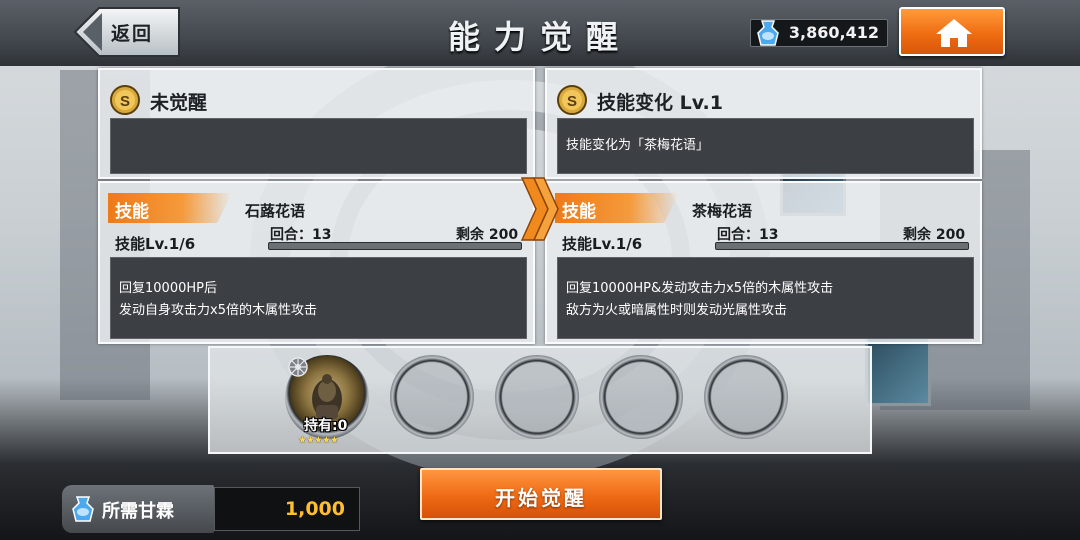 Image resolution: width=1080 pixels, height=540 pixels. What do you see at coordinates (722, 211) in the screenshot?
I see `right-skill-name: 茶梅花语` at bounding box center [722, 211].